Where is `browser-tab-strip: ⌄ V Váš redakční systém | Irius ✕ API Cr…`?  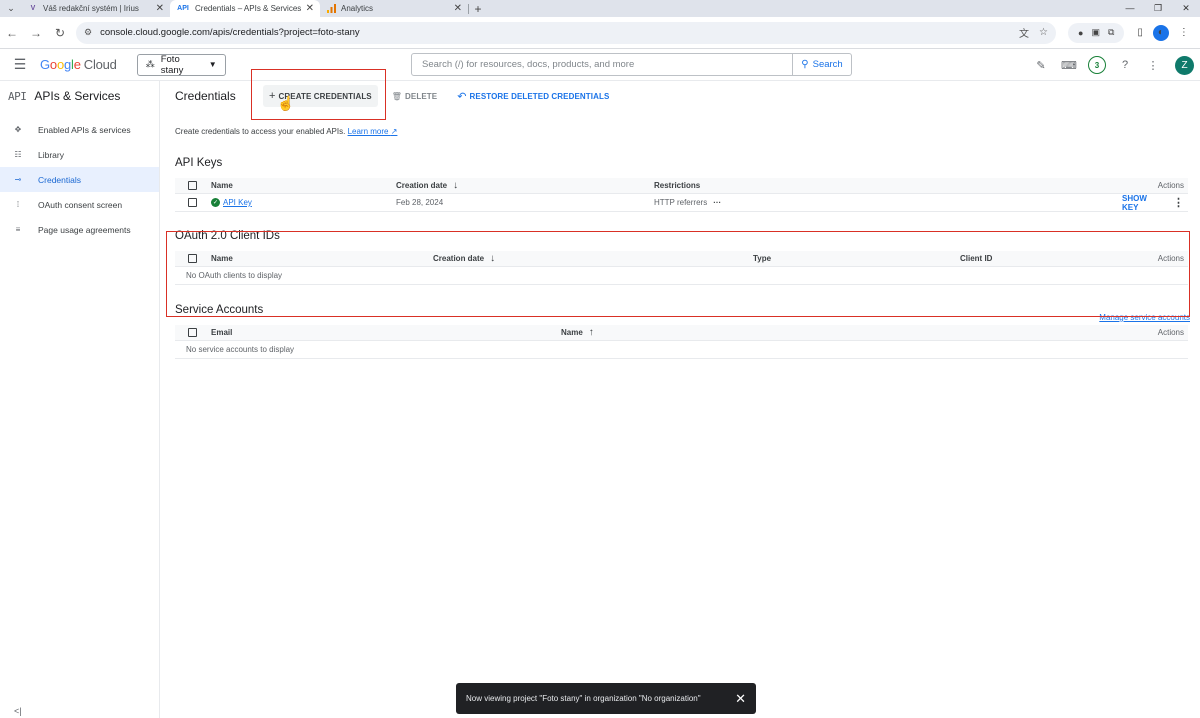
browser-tab-strip: ⌄ V Váš redakční systém | Irius ✕ API Cr… is located at coordinates (600, 8).